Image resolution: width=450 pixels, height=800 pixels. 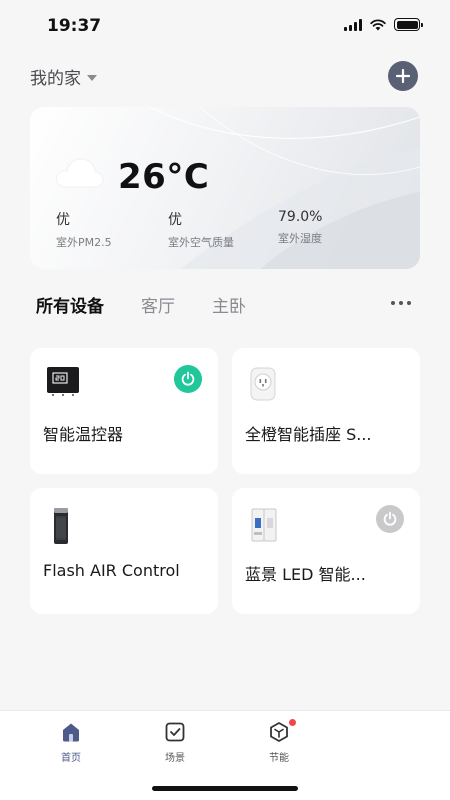 I want to click on home-indicator, so click(x=225, y=788).